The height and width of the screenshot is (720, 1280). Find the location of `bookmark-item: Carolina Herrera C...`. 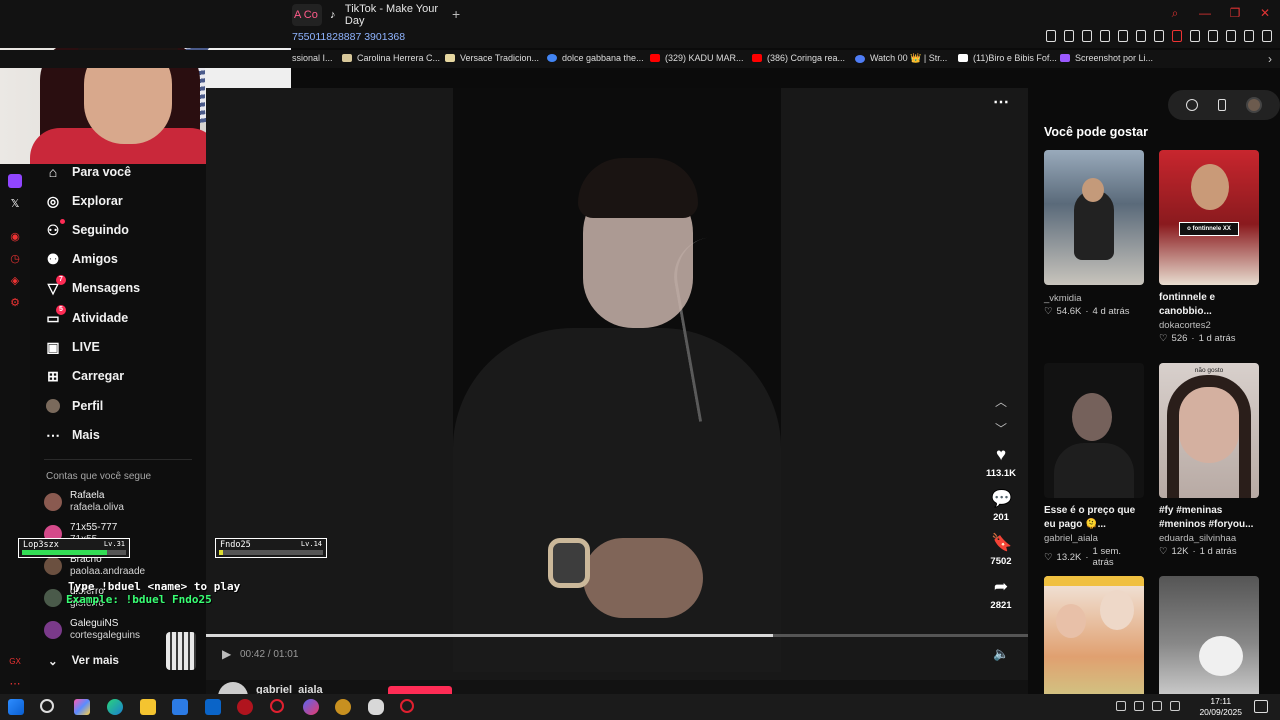

bookmark-item: Carolina Herrera C... is located at coordinates (391, 58).